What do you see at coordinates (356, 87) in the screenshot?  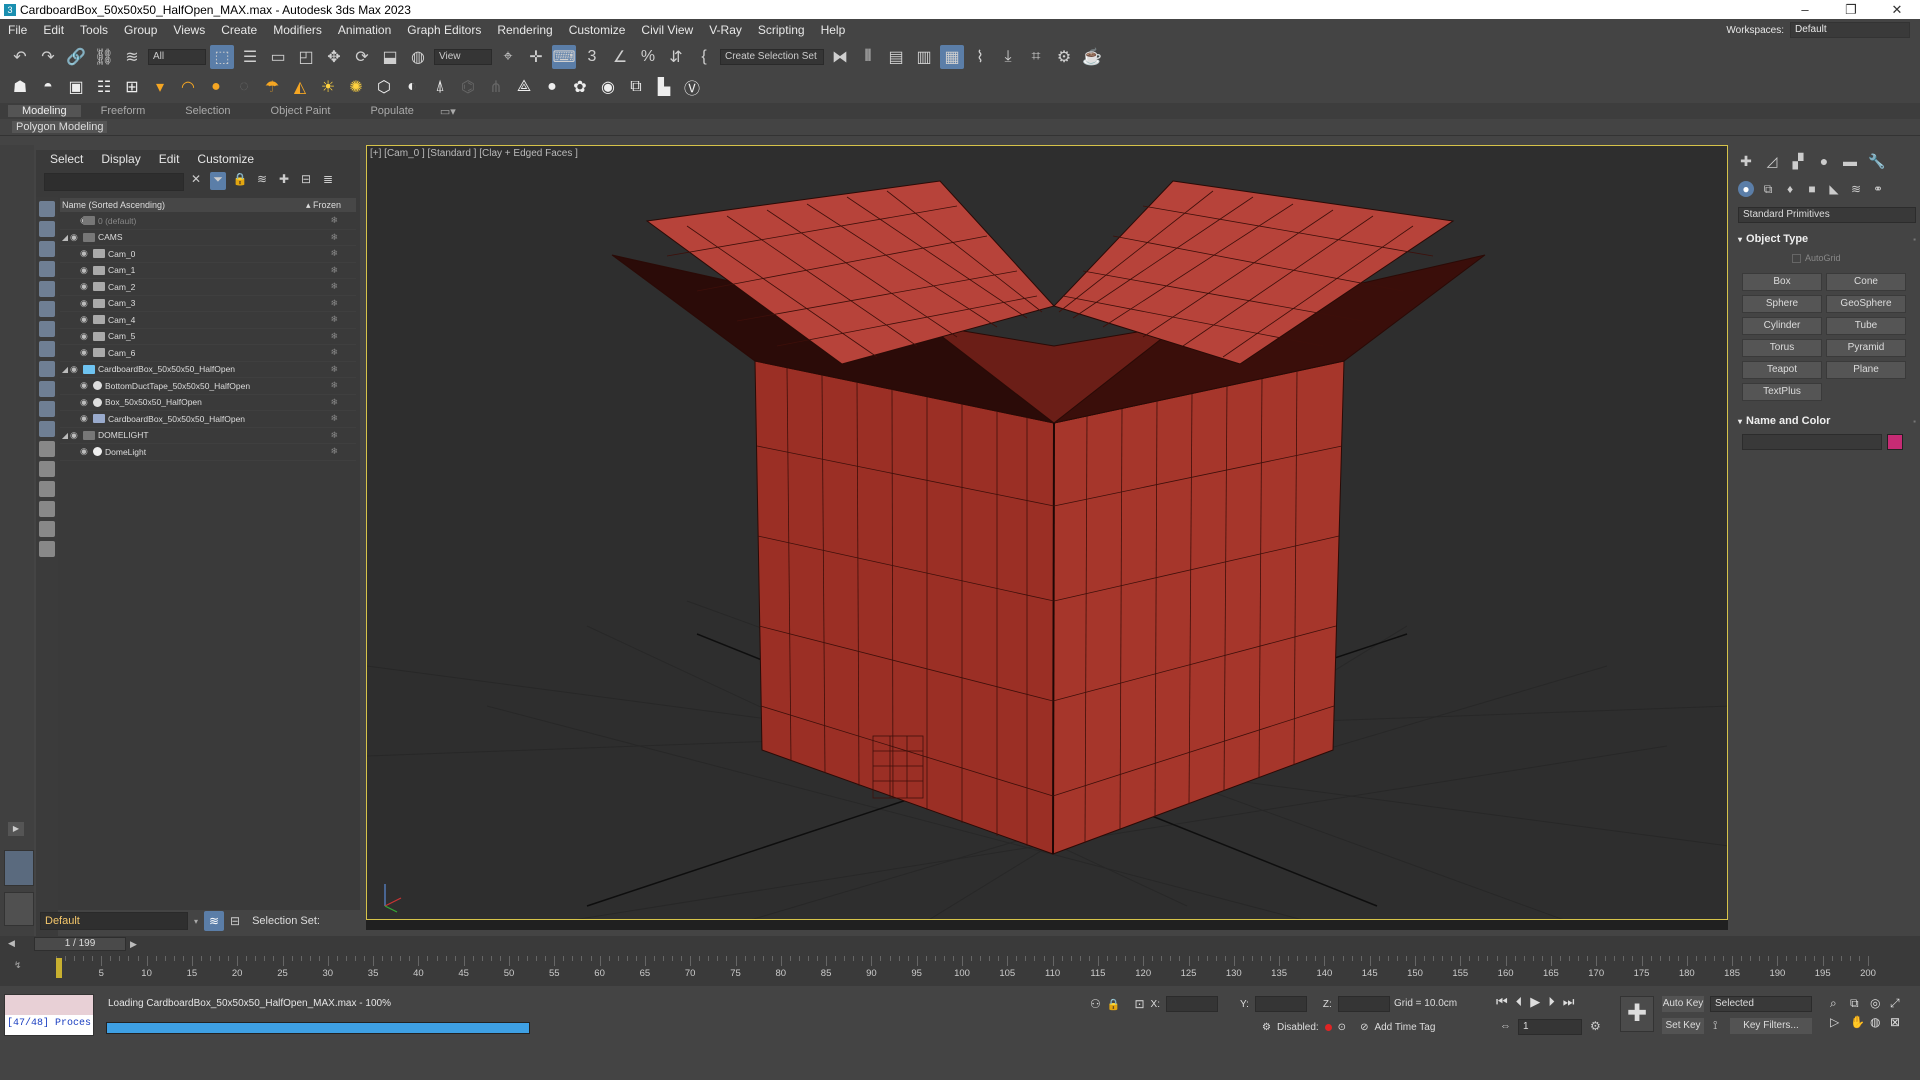 I see `sun-sky-icon: ✺` at bounding box center [356, 87].